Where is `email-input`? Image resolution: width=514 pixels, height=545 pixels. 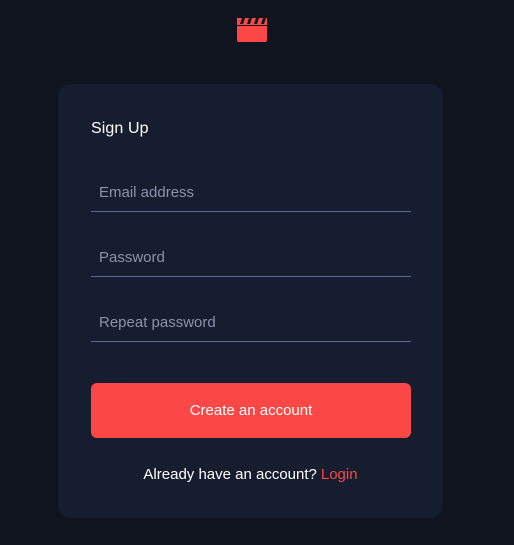 email-input is located at coordinates (251, 192).